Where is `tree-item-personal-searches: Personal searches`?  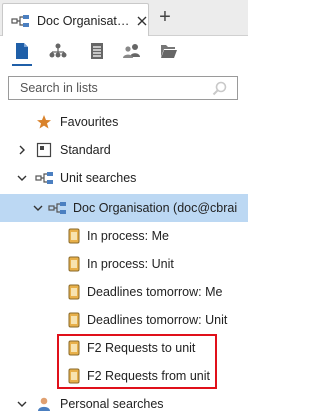
tree-item-personal-searches: Personal searches is located at coordinates (124, 402).